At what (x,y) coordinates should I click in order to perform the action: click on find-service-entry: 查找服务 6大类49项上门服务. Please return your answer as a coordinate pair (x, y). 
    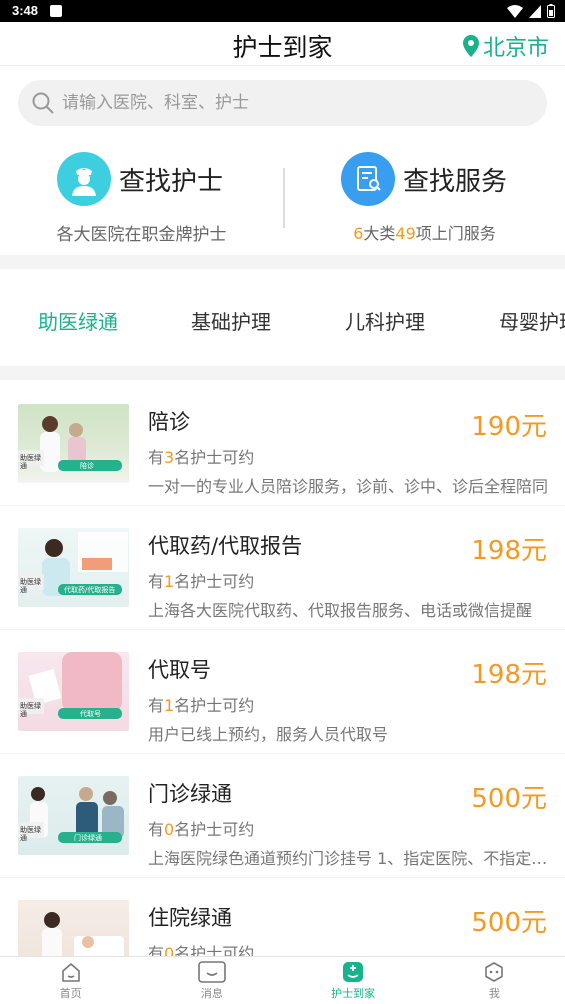
    Looking at the image, I should click on (424, 198).